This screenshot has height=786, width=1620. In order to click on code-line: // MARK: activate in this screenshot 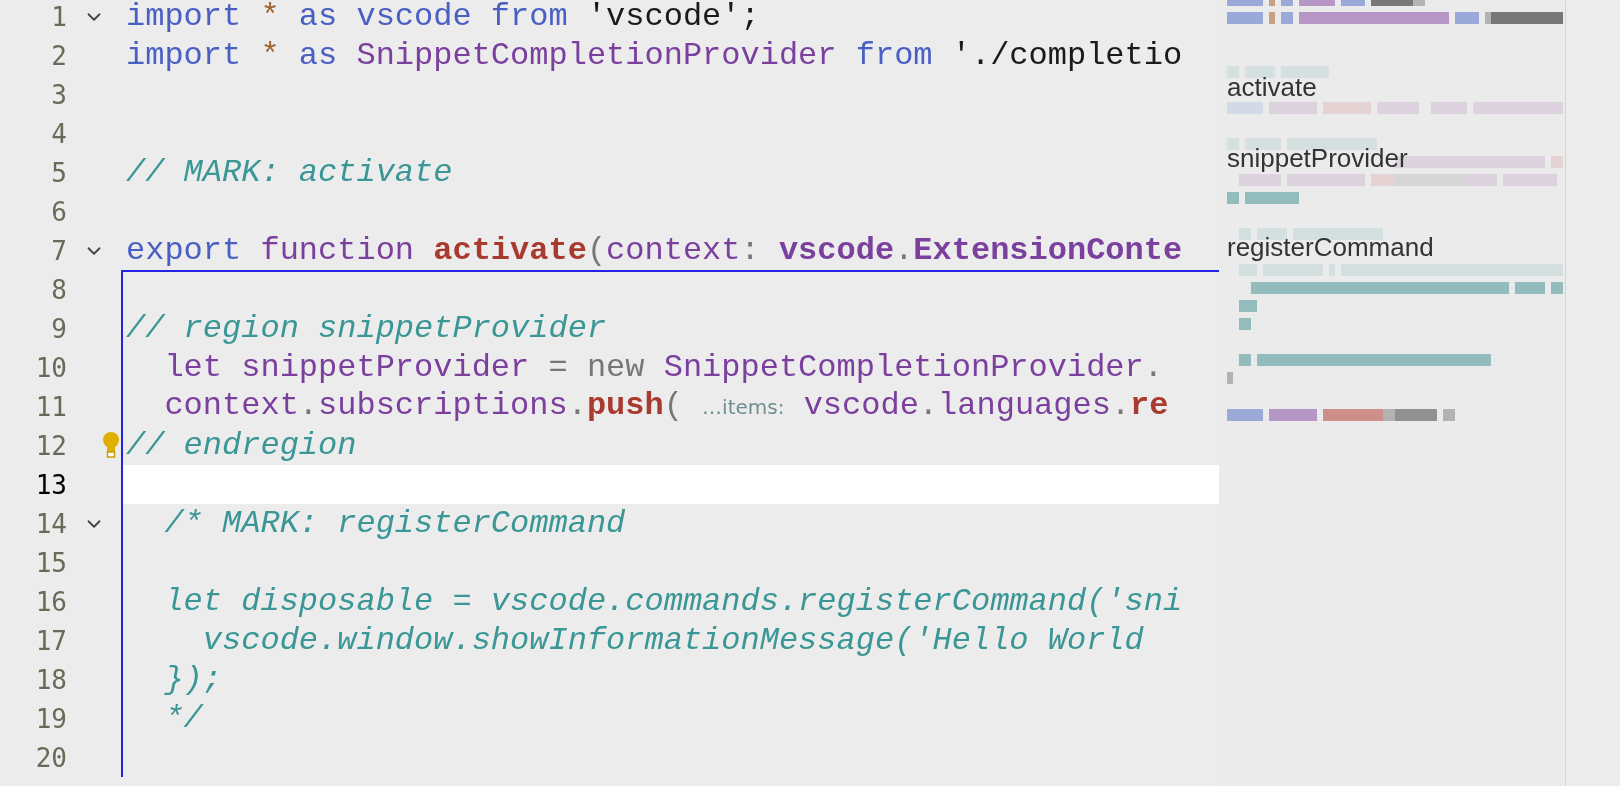, I will do `click(289, 172)`.